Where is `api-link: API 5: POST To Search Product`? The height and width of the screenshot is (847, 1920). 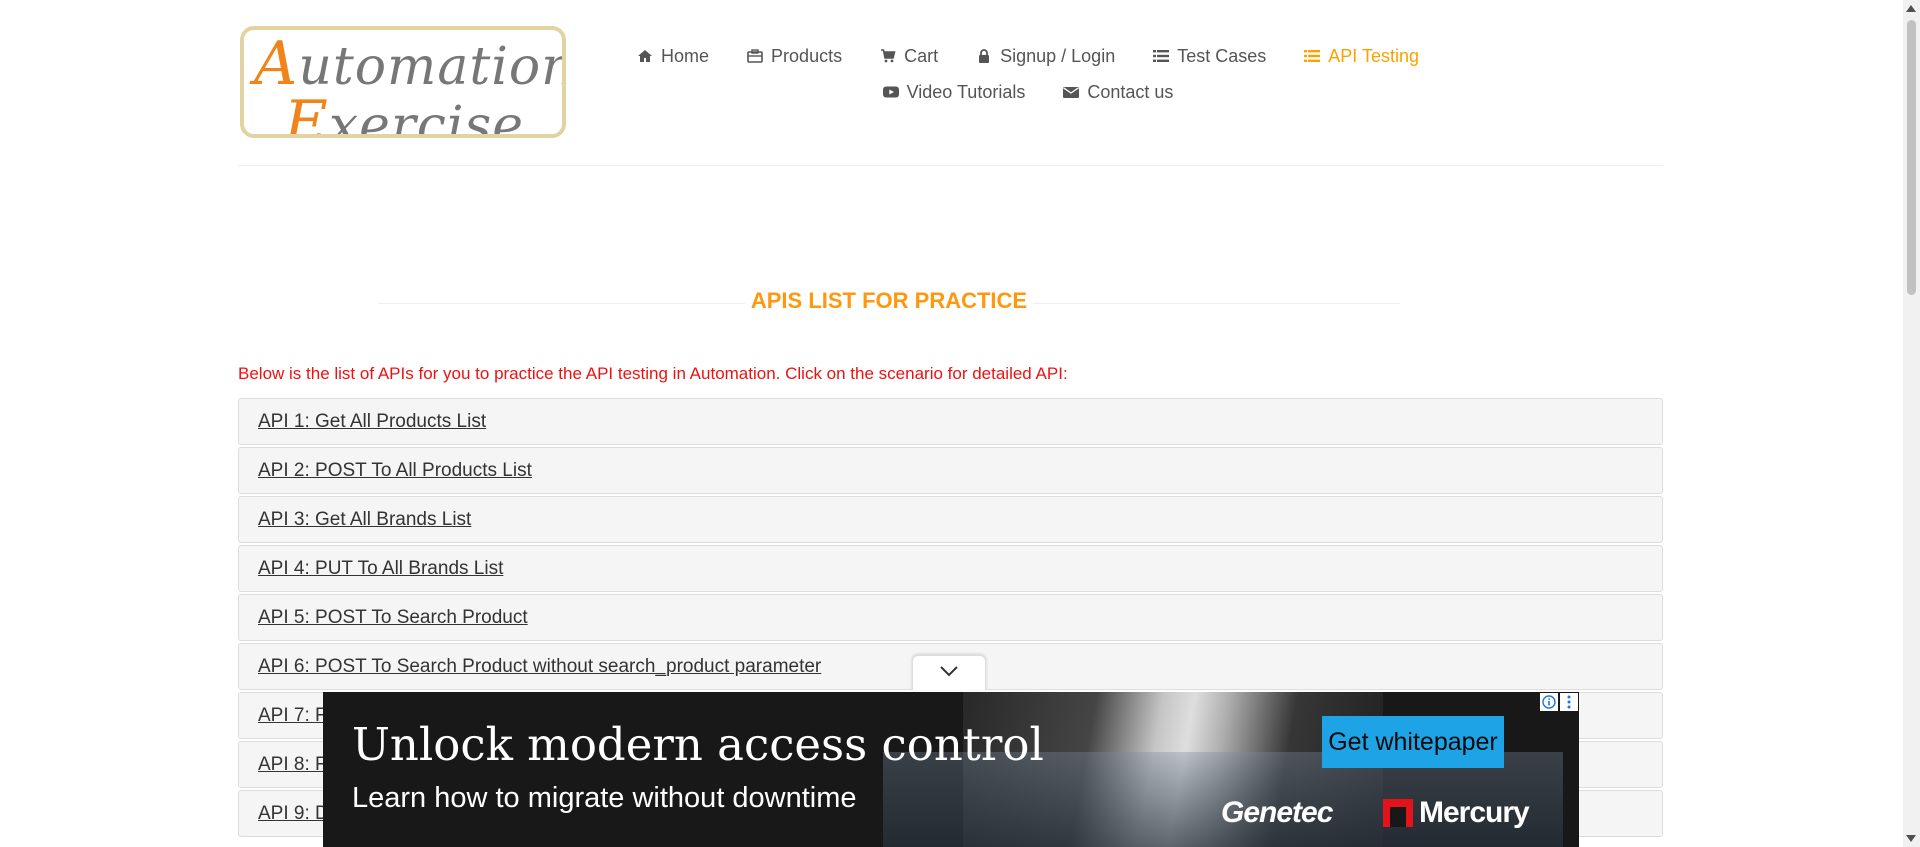 api-link: API 5: POST To Search Product is located at coordinates (393, 618).